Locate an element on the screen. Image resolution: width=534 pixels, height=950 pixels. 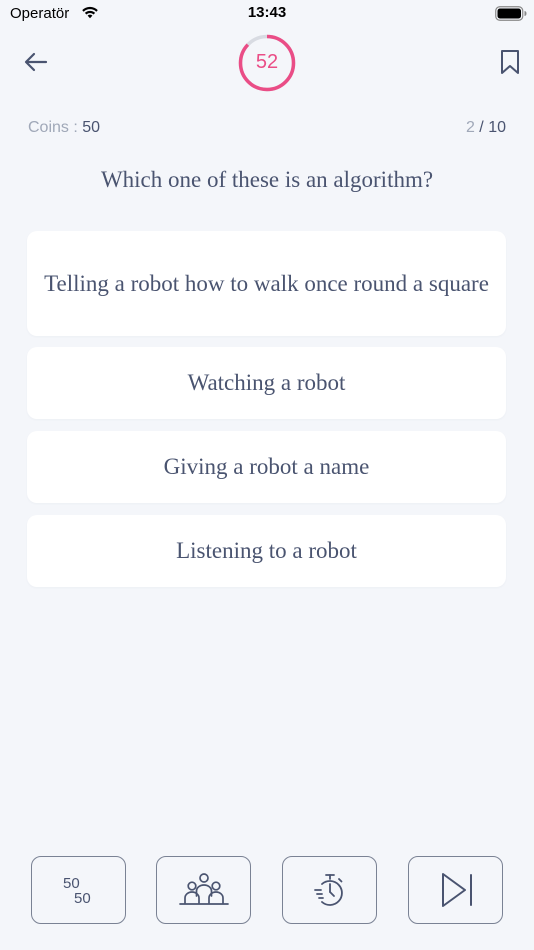
skip-icon is located at coordinates (456, 890).